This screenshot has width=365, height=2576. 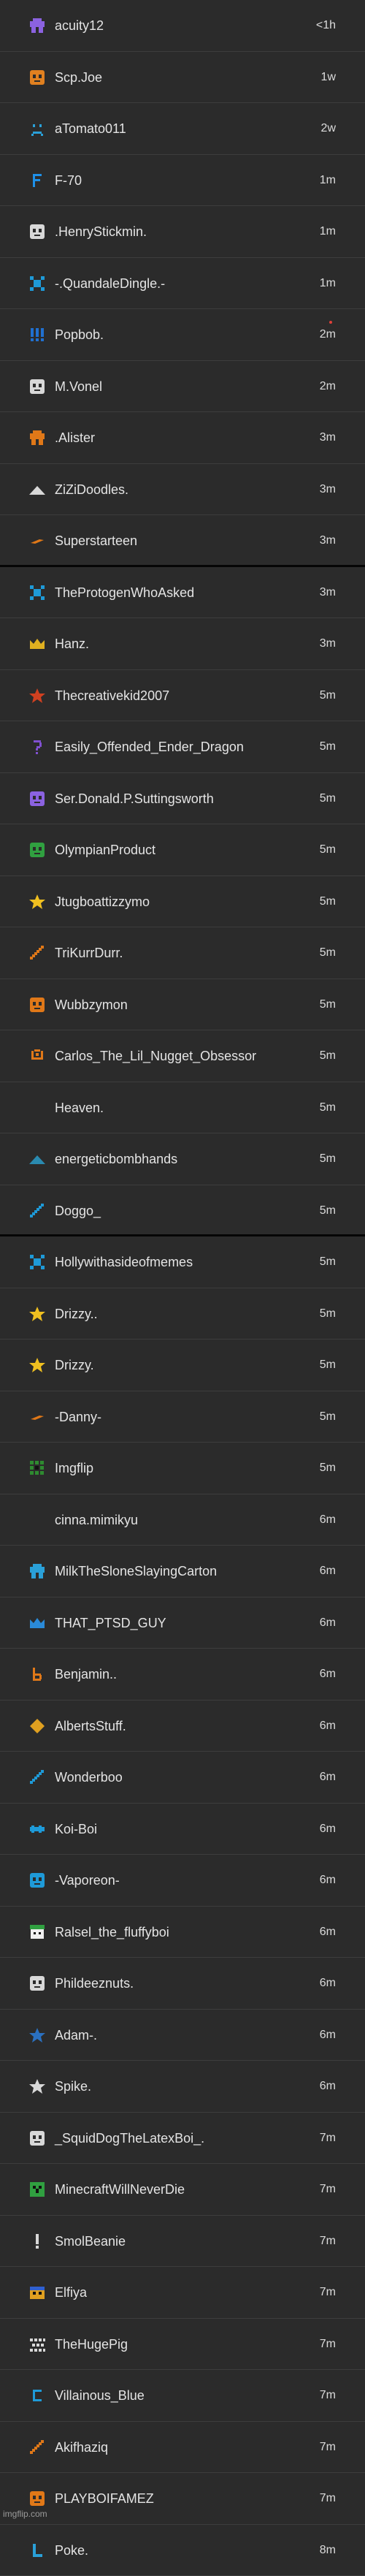 What do you see at coordinates (182, 2499) in the screenshot?
I see `user-row: PLAYBOIFAMEZ7m` at bounding box center [182, 2499].